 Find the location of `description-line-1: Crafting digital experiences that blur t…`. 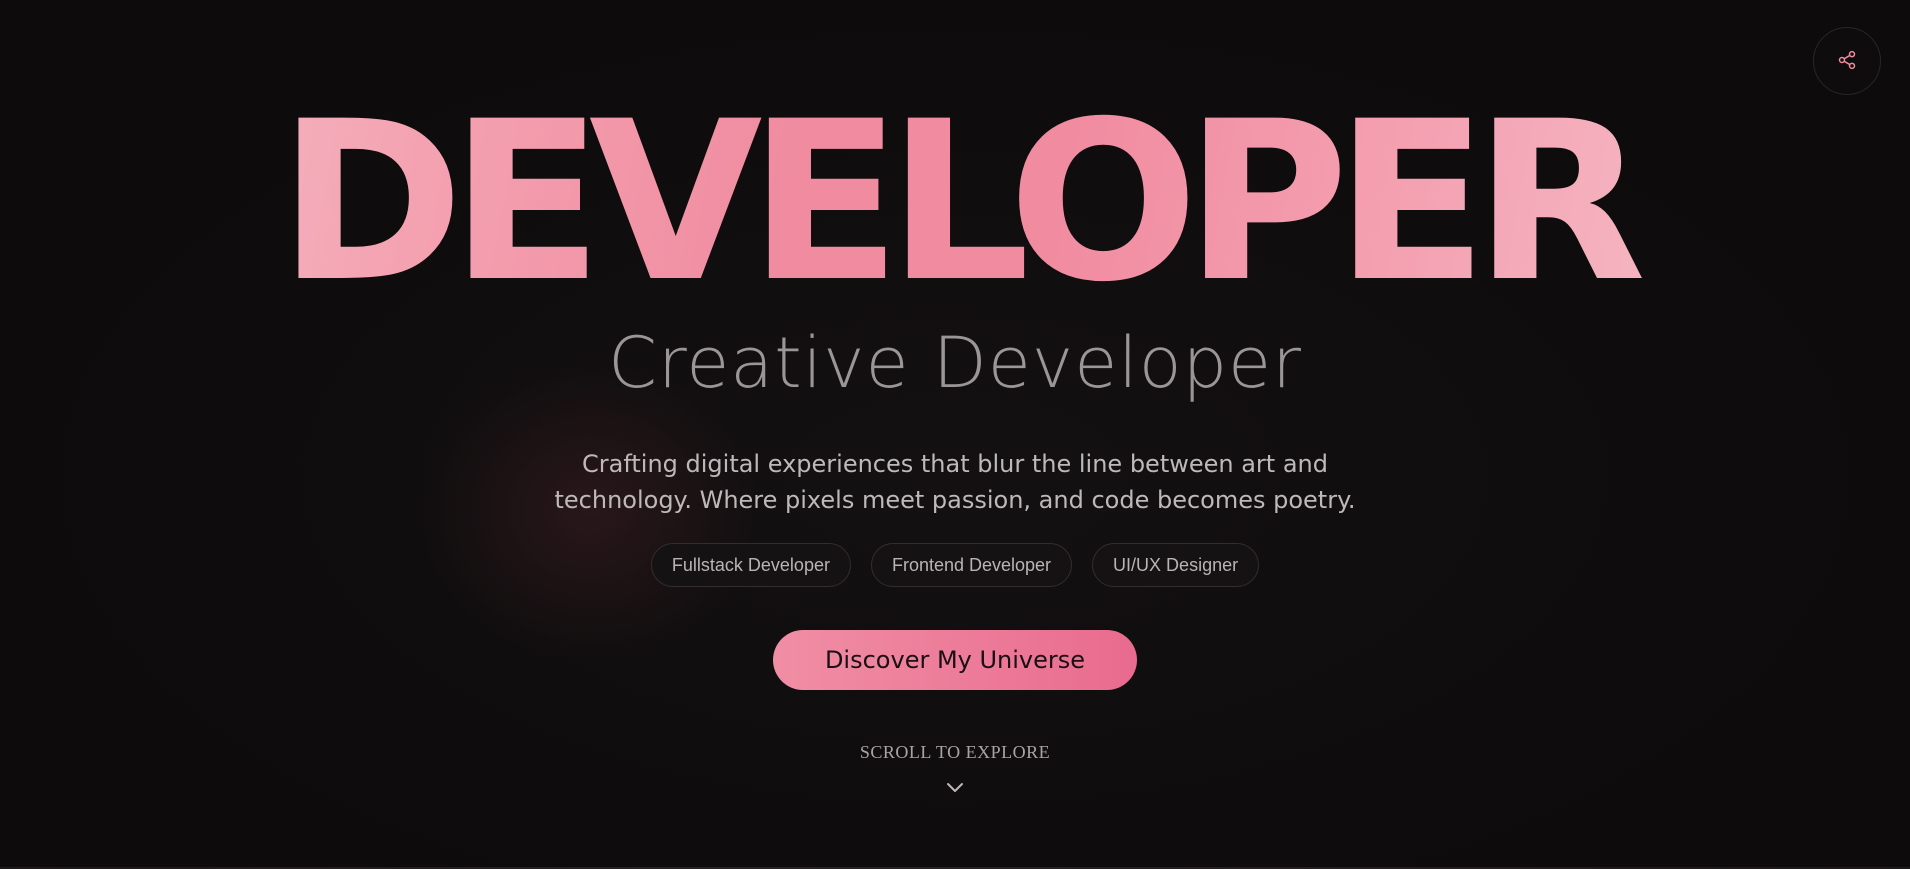

description-line-1: Crafting digital experiences that blur t… is located at coordinates (955, 464).